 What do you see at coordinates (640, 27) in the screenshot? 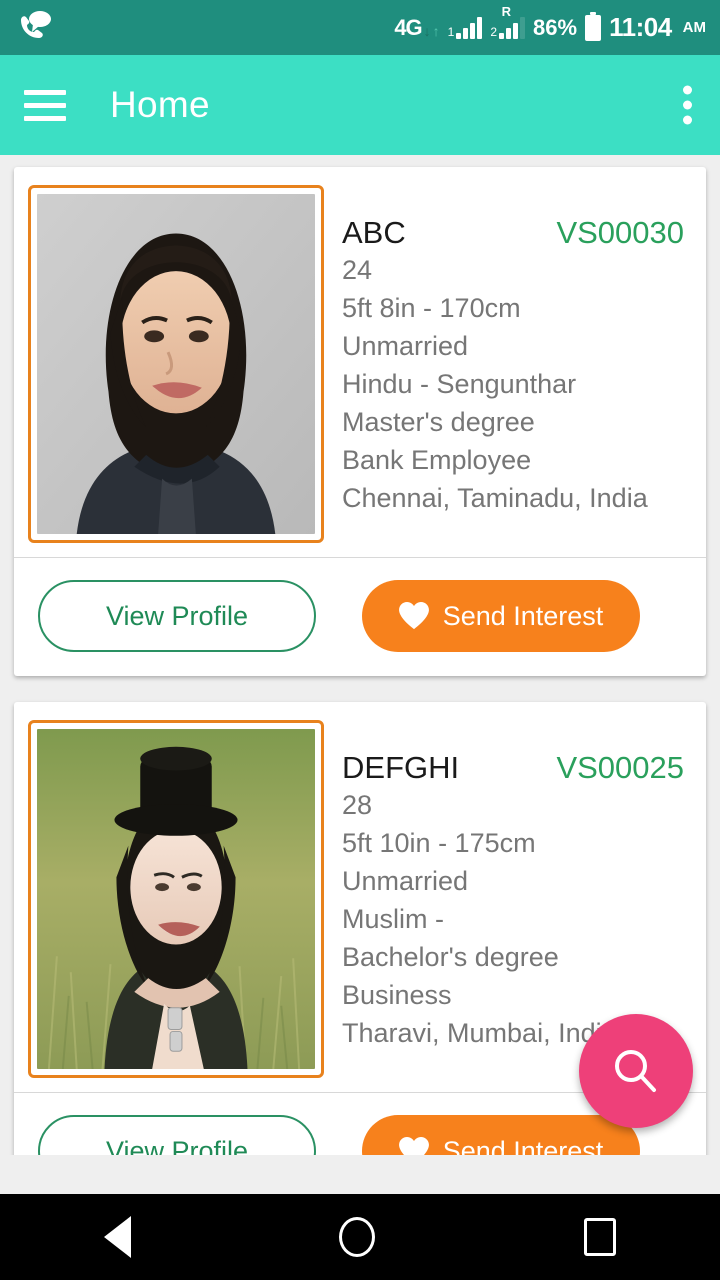
I see `clock-time: 11:04` at bounding box center [640, 27].